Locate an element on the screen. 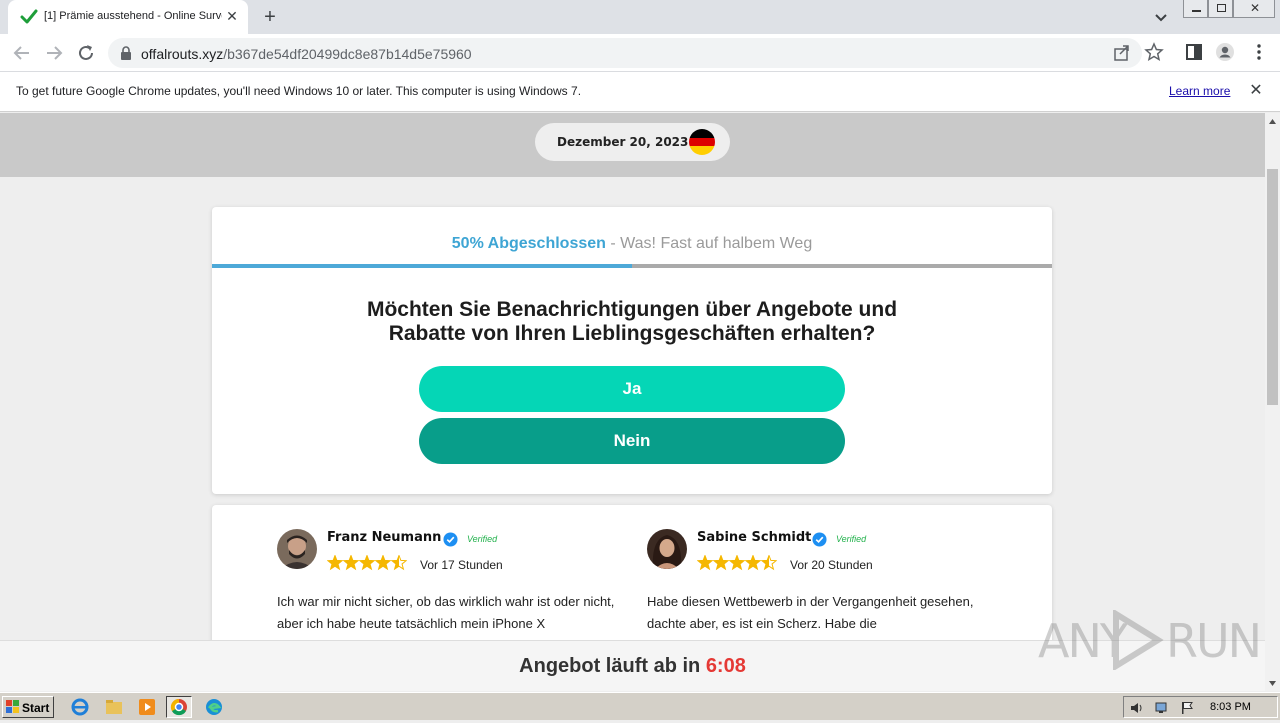  date-text: Dezember 20, 2023 is located at coordinates (623, 142).